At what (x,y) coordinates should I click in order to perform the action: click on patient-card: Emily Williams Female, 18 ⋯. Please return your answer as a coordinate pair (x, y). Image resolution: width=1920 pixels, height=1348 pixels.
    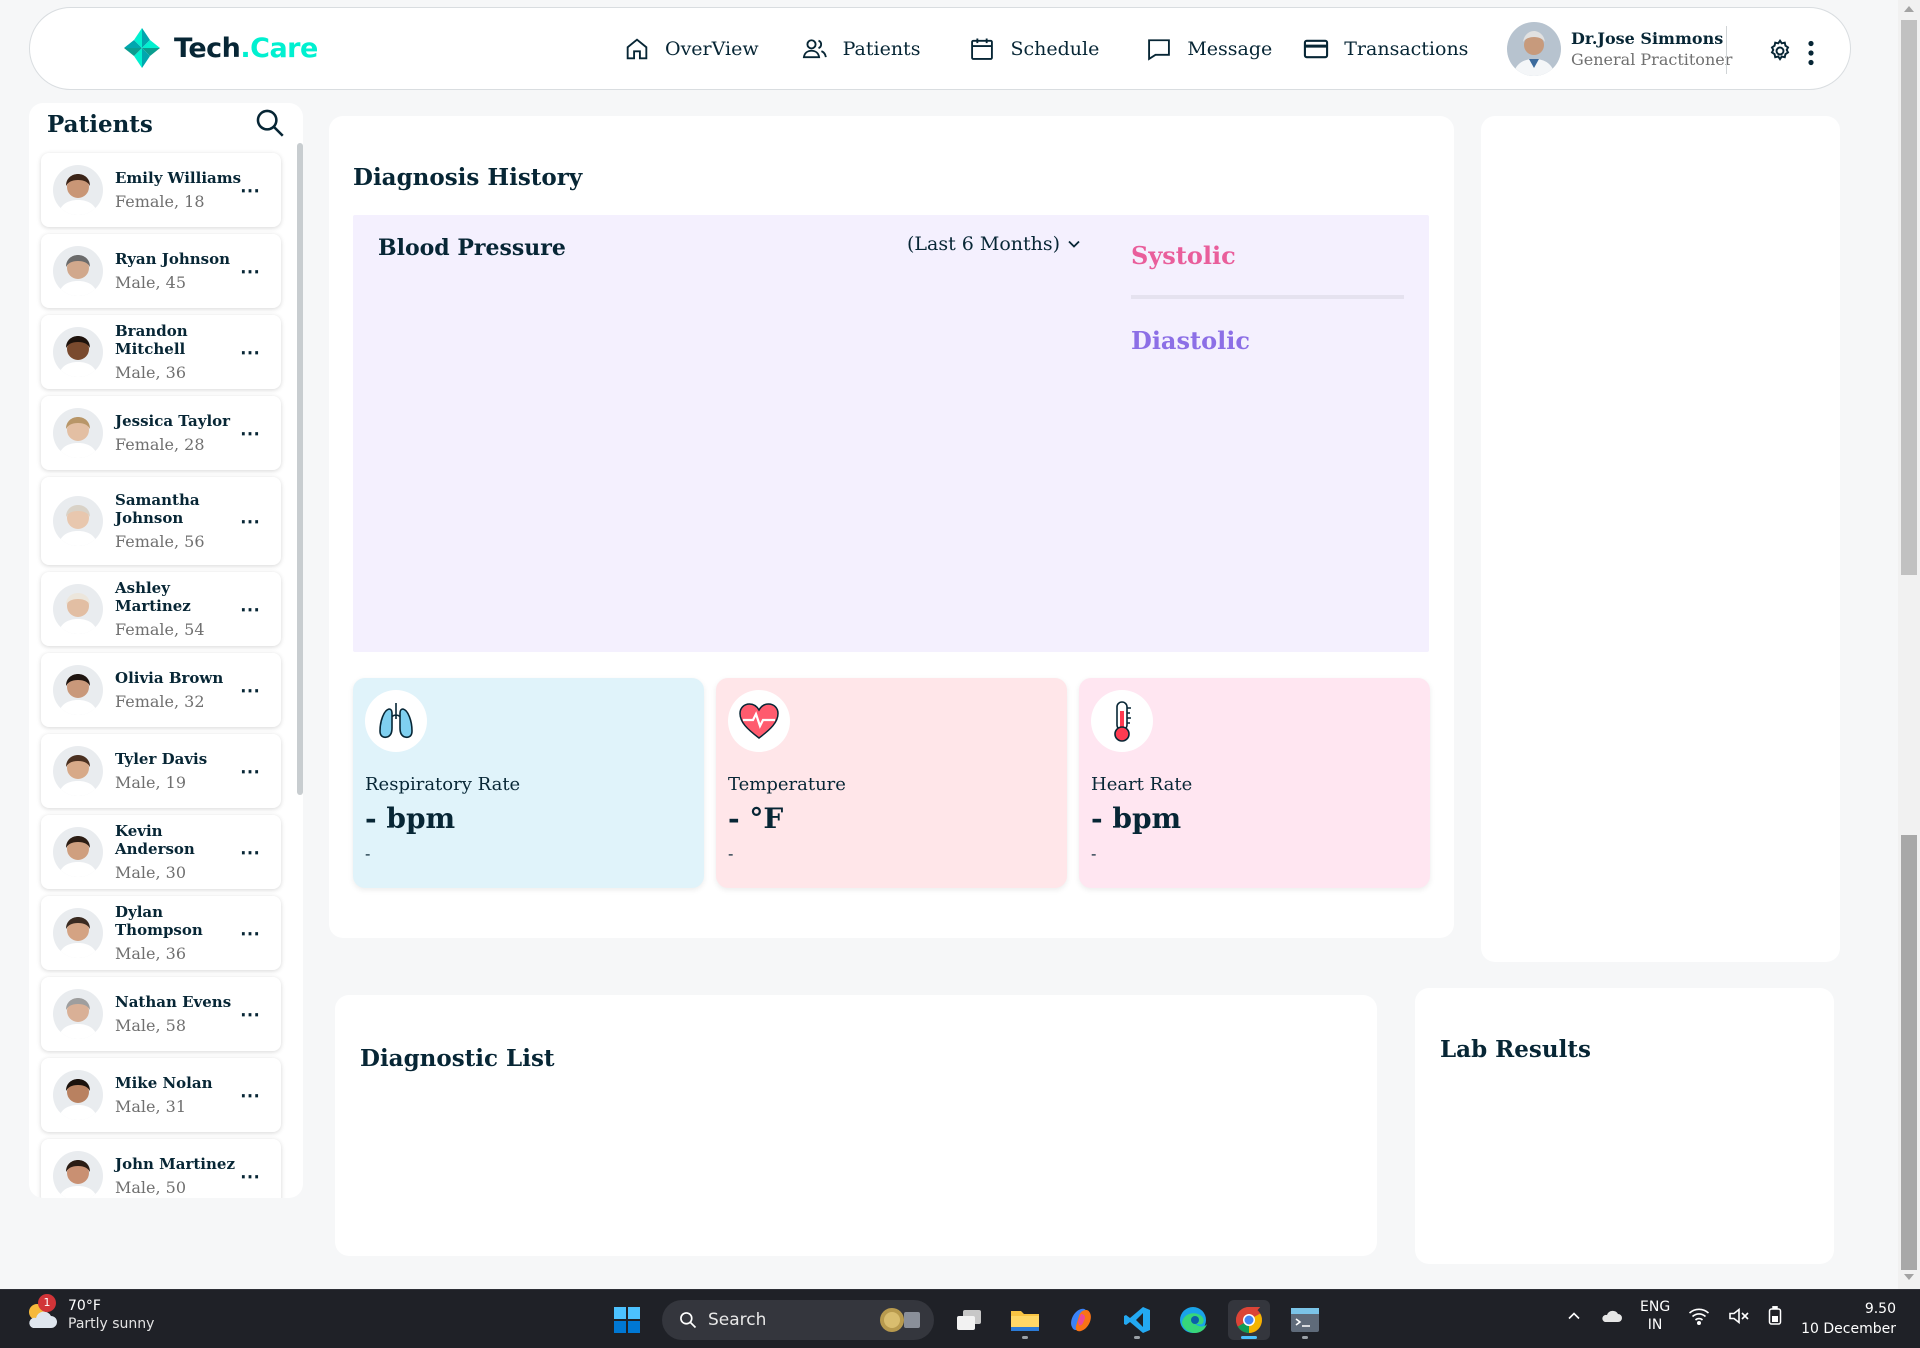
    Looking at the image, I should click on (161, 190).